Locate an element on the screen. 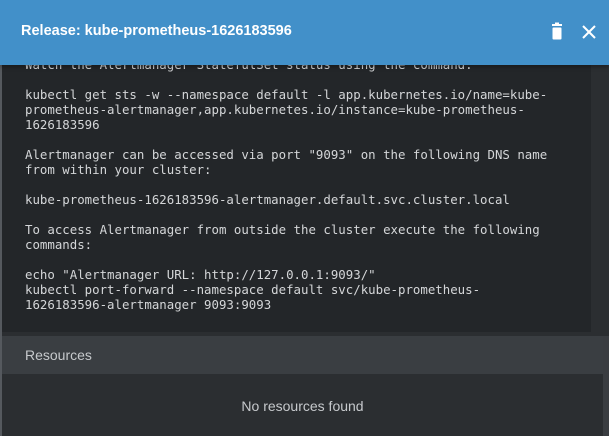  trash-icon is located at coordinates (557, 31).